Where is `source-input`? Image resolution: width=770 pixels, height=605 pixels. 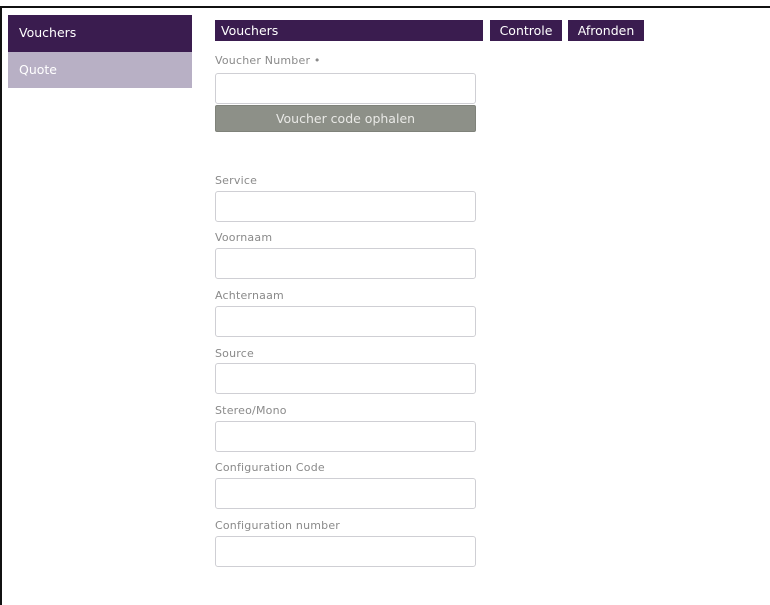
source-input is located at coordinates (345, 378).